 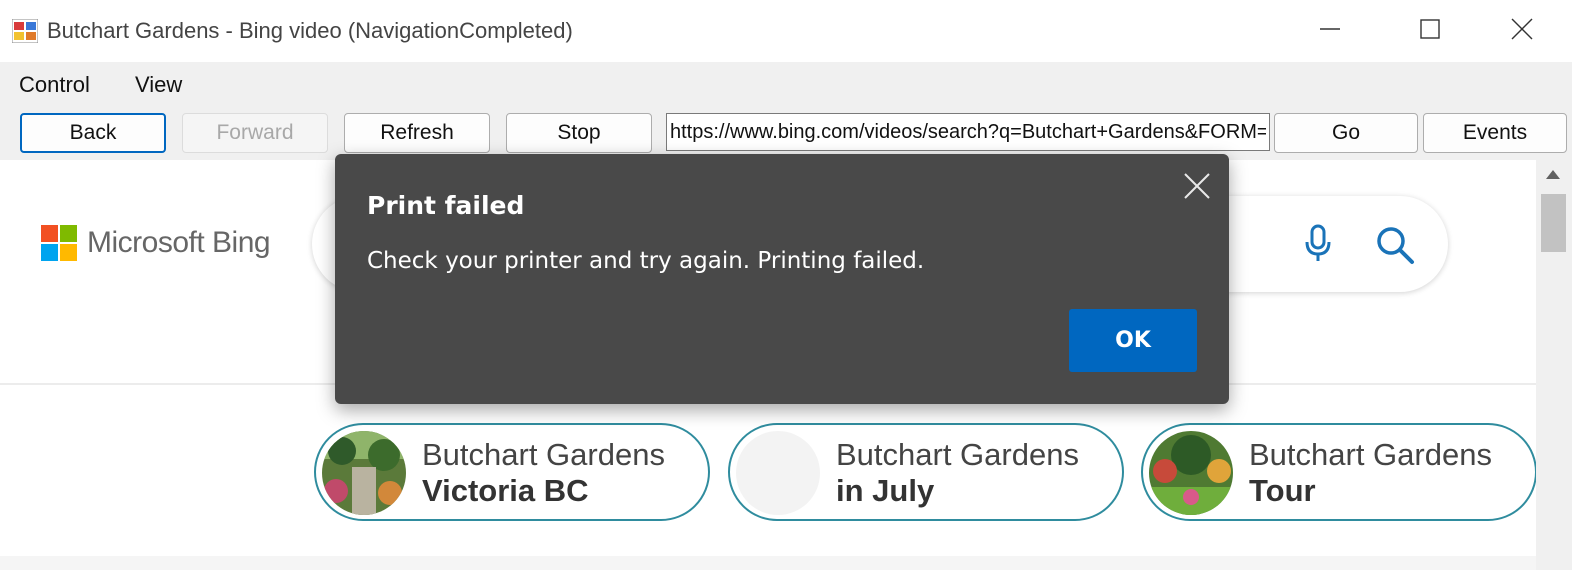 What do you see at coordinates (446, 205) in the screenshot?
I see `dialog-title: Print failed` at bounding box center [446, 205].